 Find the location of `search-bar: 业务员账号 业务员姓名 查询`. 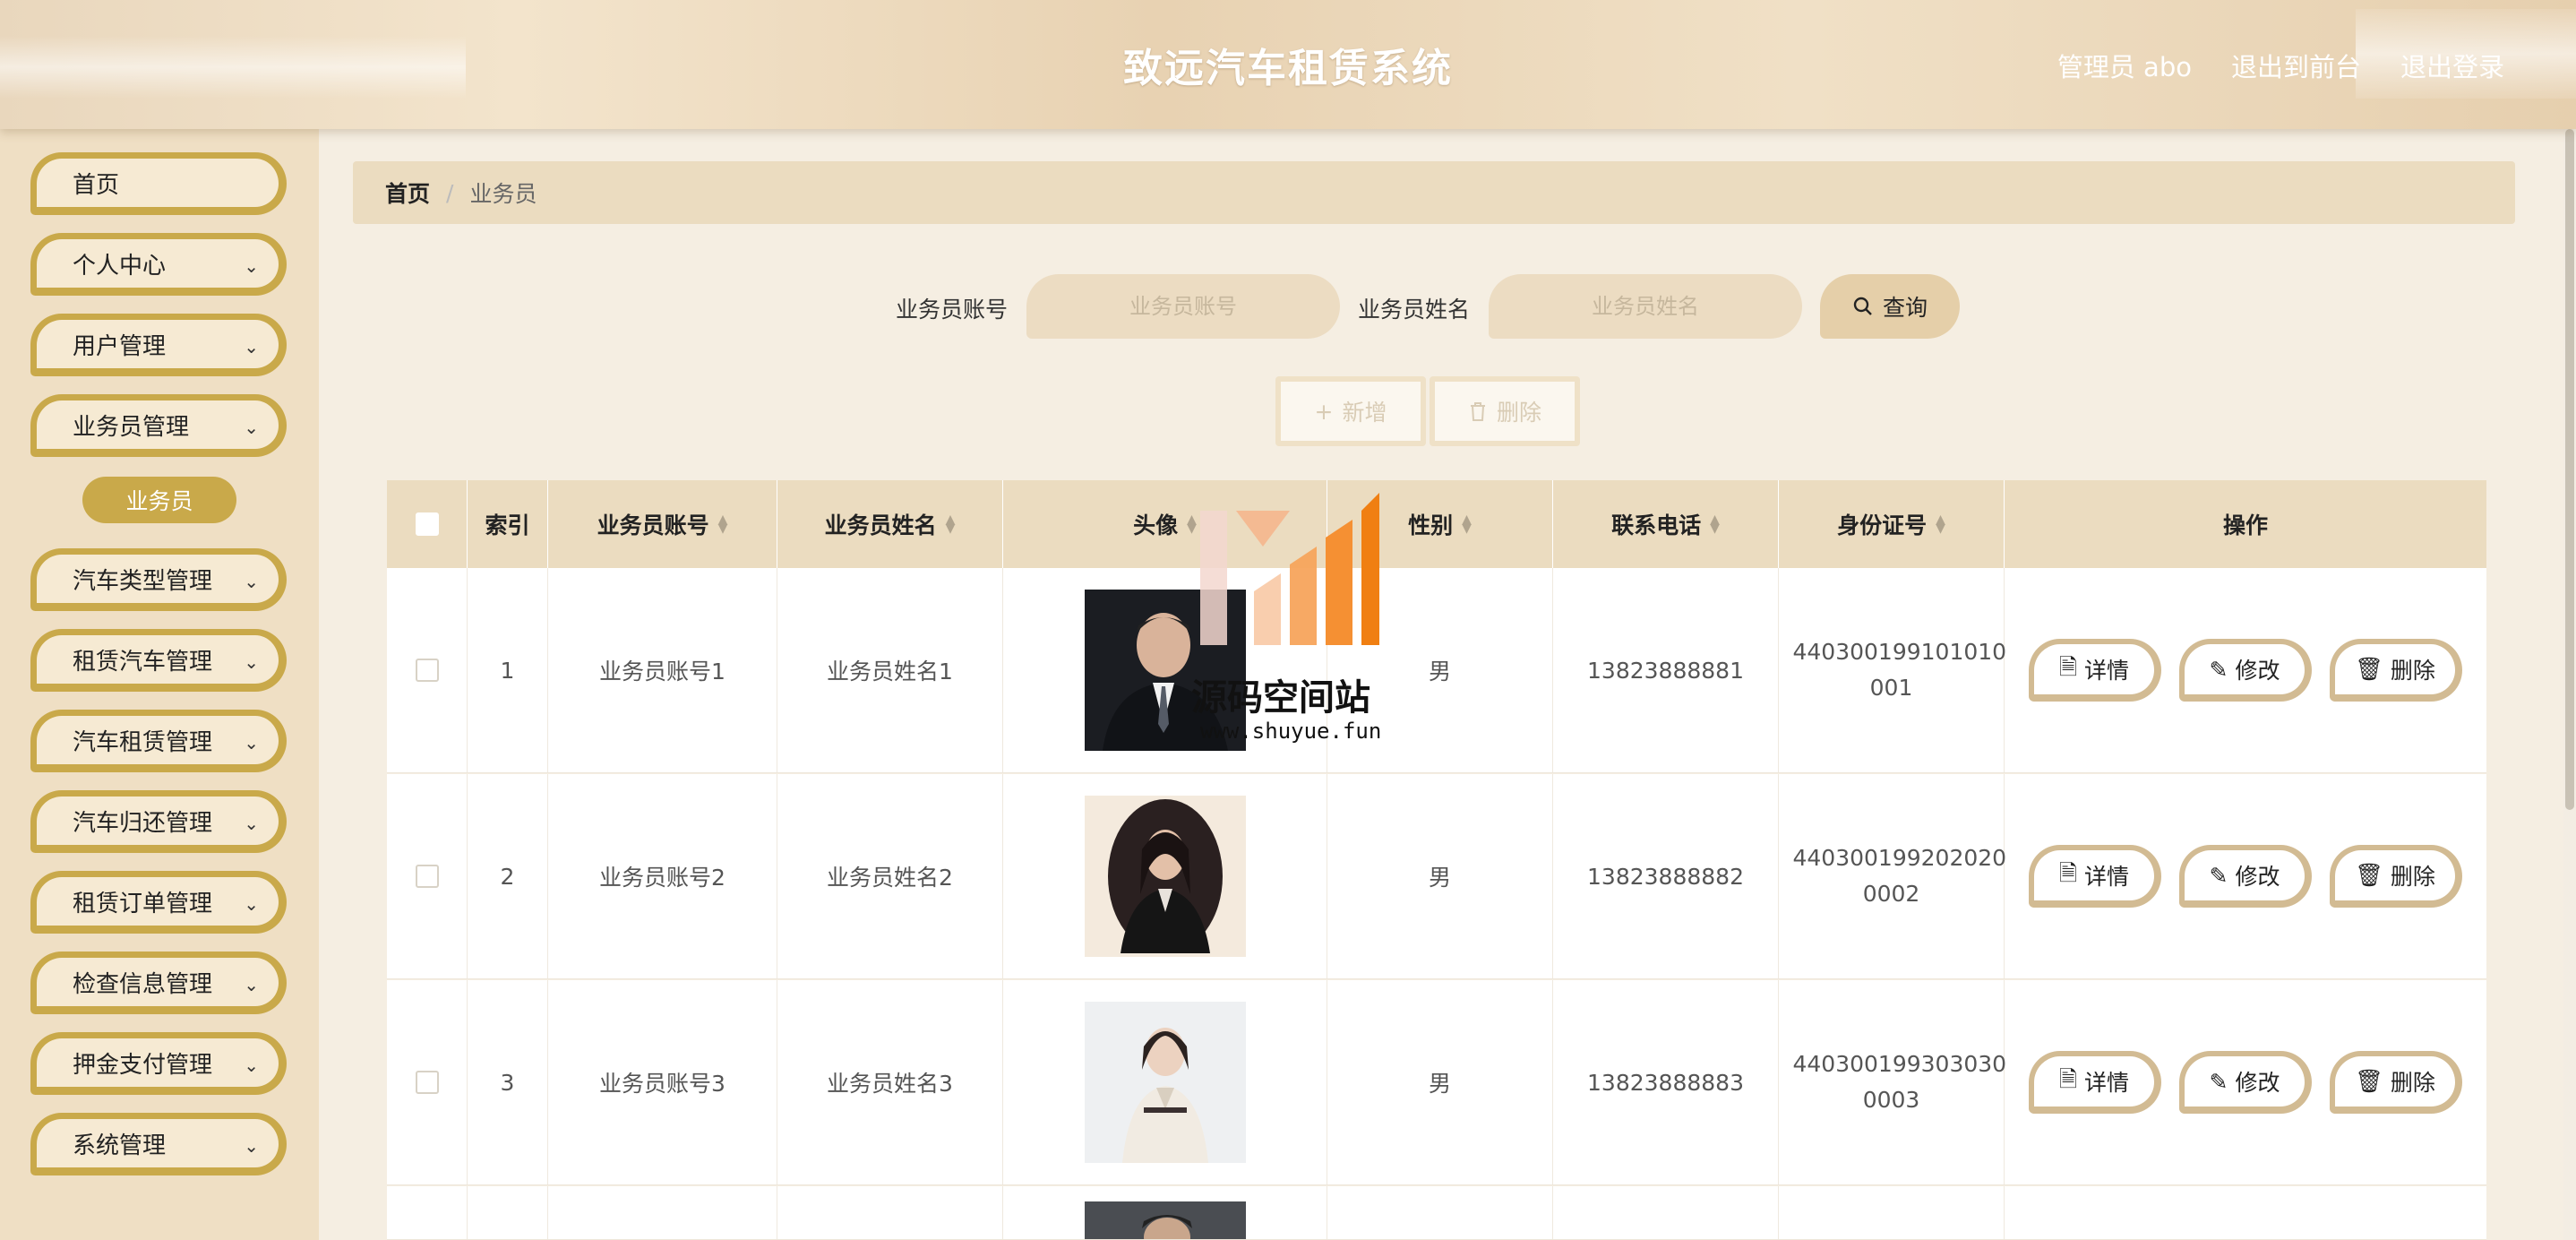

search-bar: 业务员账号 业务员姓名 查询 is located at coordinates (1441, 307).